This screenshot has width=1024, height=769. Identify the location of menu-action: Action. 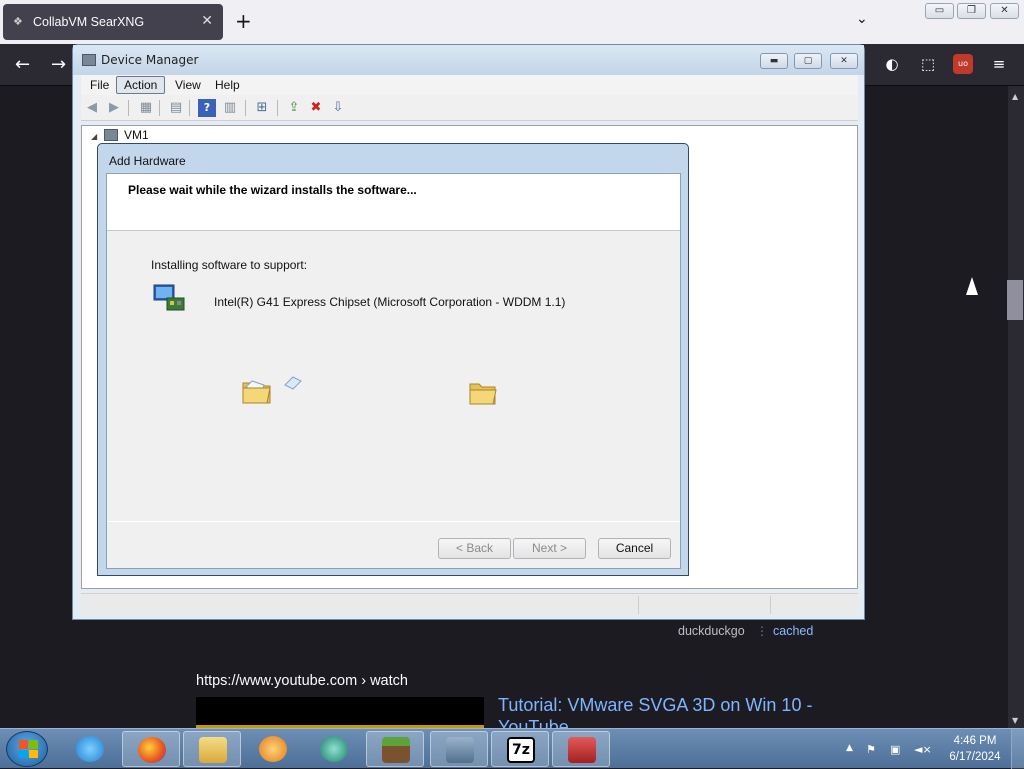
(141, 85).